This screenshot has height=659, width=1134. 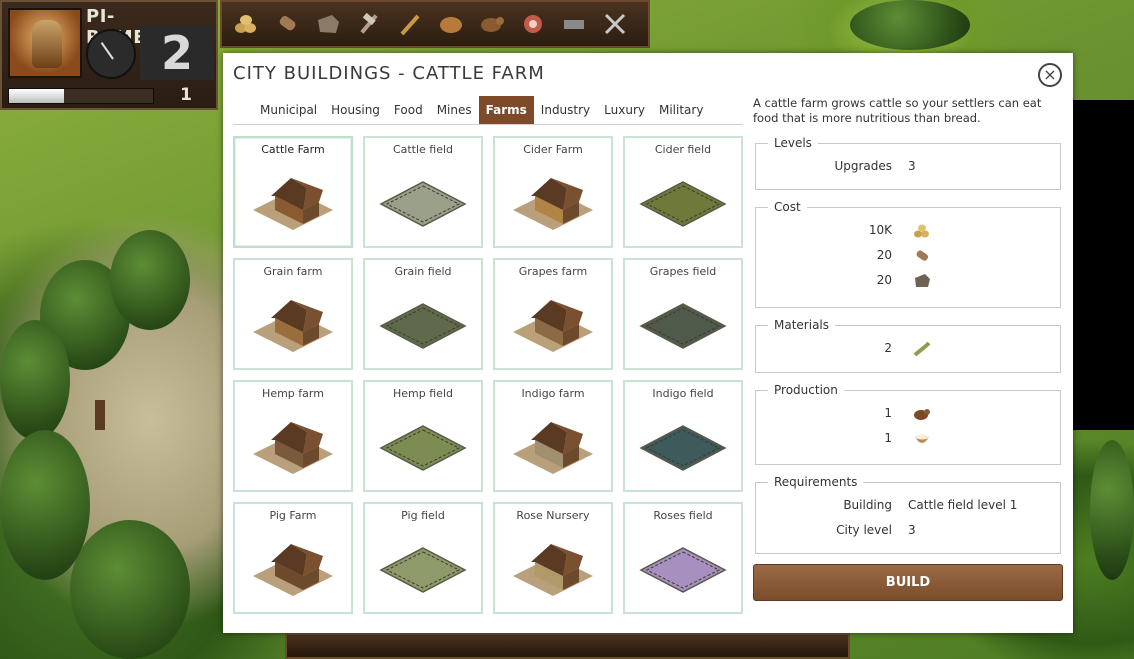 What do you see at coordinates (624, 110) in the screenshot?
I see `tab-luxury: Luxury` at bounding box center [624, 110].